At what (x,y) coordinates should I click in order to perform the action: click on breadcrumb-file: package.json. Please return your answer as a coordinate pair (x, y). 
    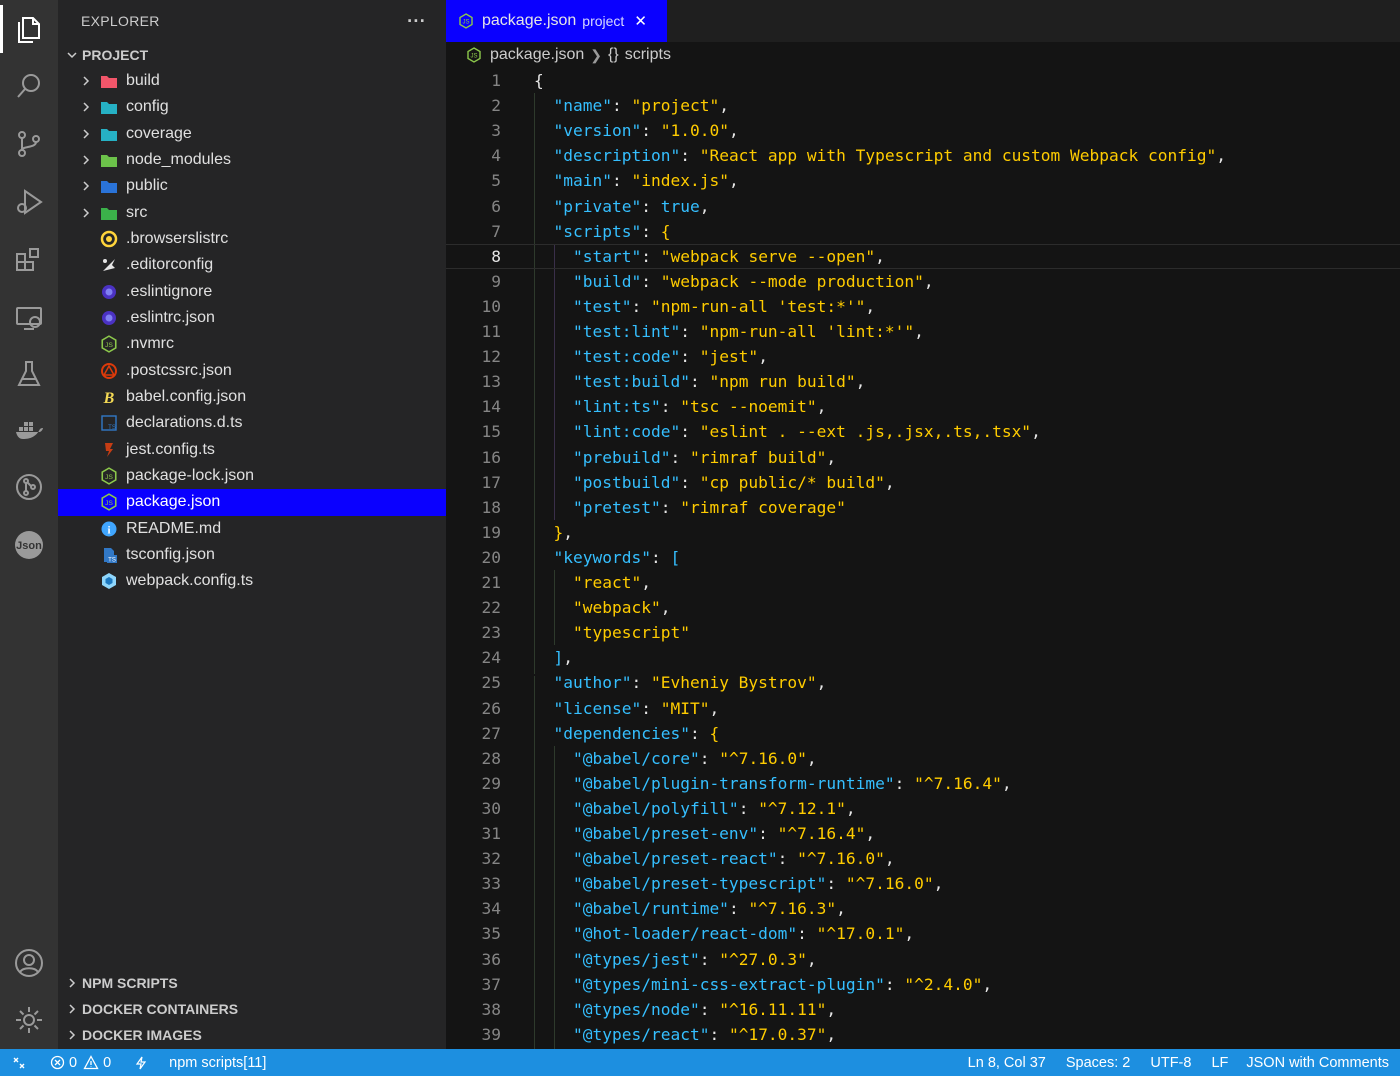
    Looking at the image, I should click on (537, 55).